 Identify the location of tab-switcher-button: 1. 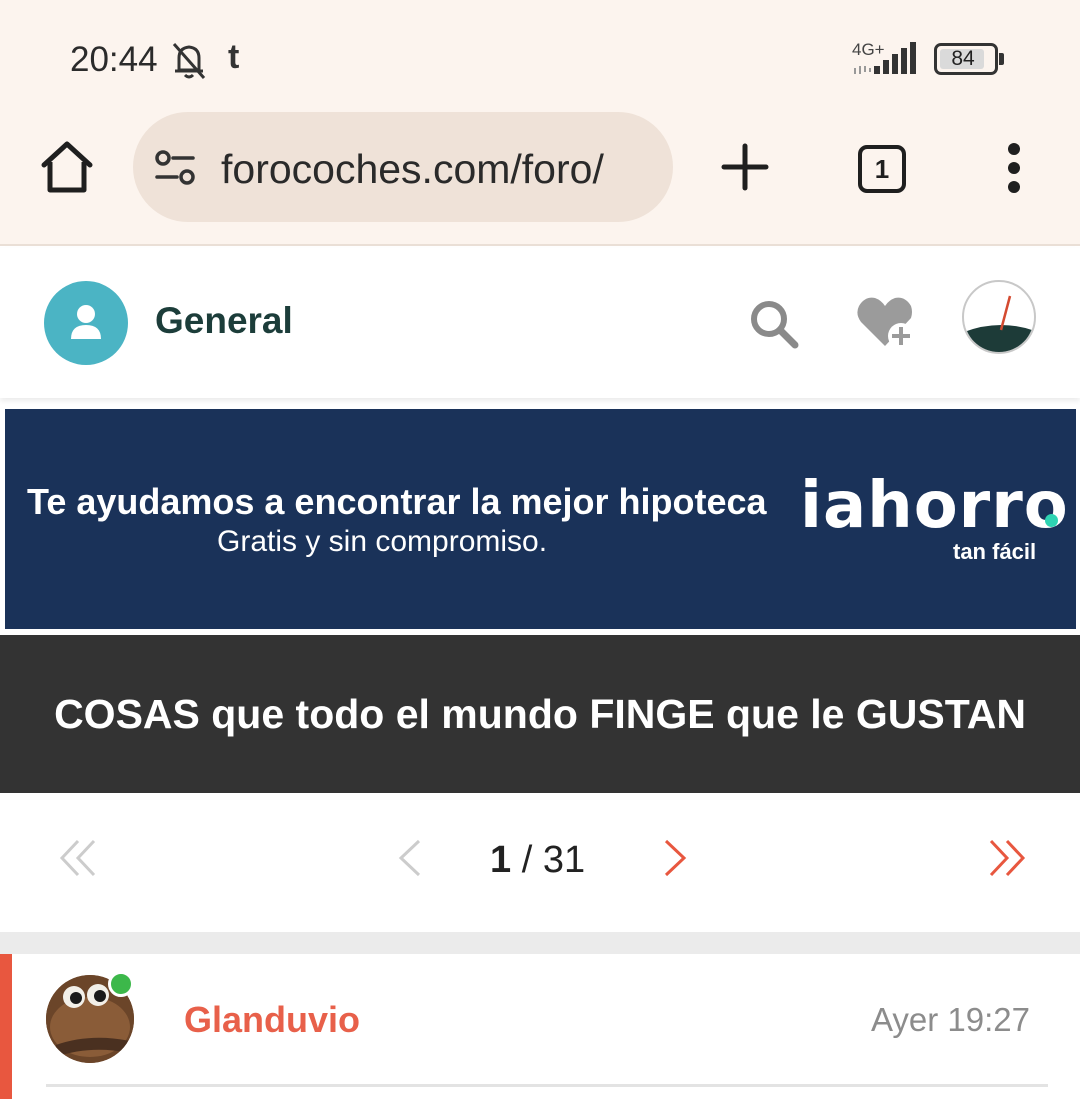
(882, 169).